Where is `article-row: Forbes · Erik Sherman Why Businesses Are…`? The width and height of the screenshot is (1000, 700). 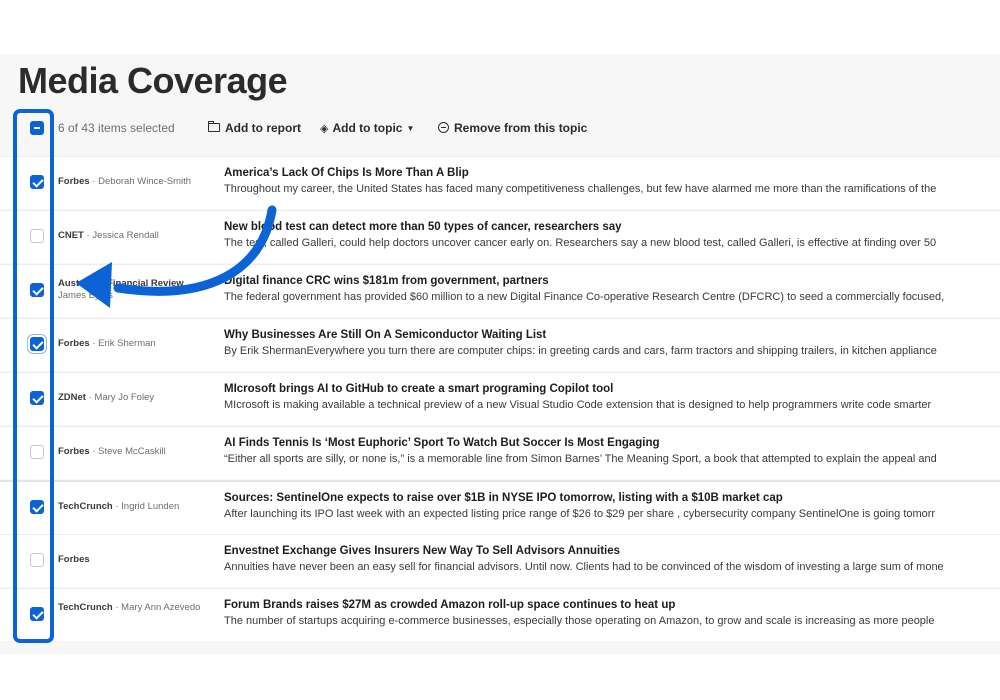
article-row: Forbes · Erik Sherman Why Businesses Are… is located at coordinates (500, 344).